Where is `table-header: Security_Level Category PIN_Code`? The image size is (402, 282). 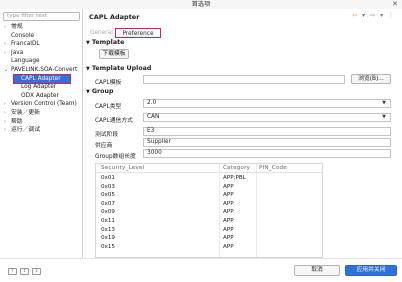
table-header: Security_Level Category PIN_Code is located at coordinates (209, 168).